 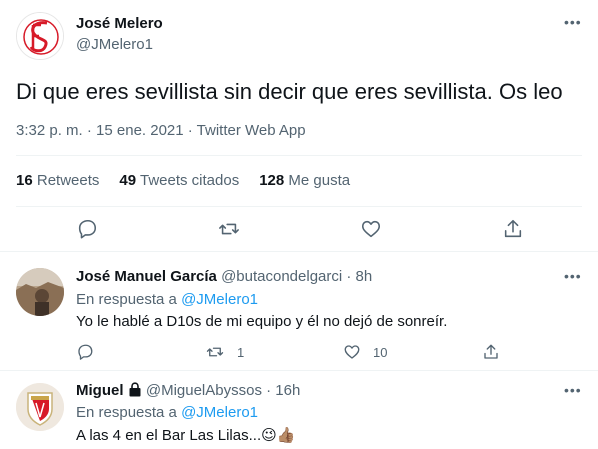 What do you see at coordinates (281, 276) in the screenshot?
I see `reply-author-handle: @butacondelgarci` at bounding box center [281, 276].